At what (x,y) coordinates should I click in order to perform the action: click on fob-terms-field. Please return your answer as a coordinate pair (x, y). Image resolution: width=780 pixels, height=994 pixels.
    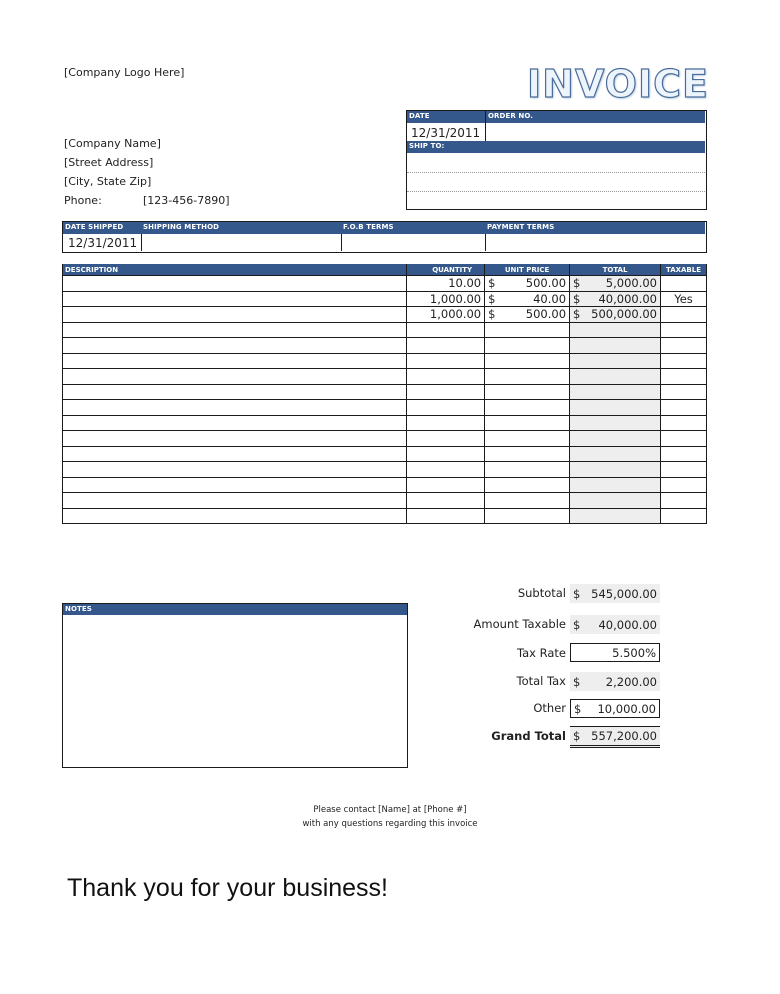
    Looking at the image, I should click on (413, 242).